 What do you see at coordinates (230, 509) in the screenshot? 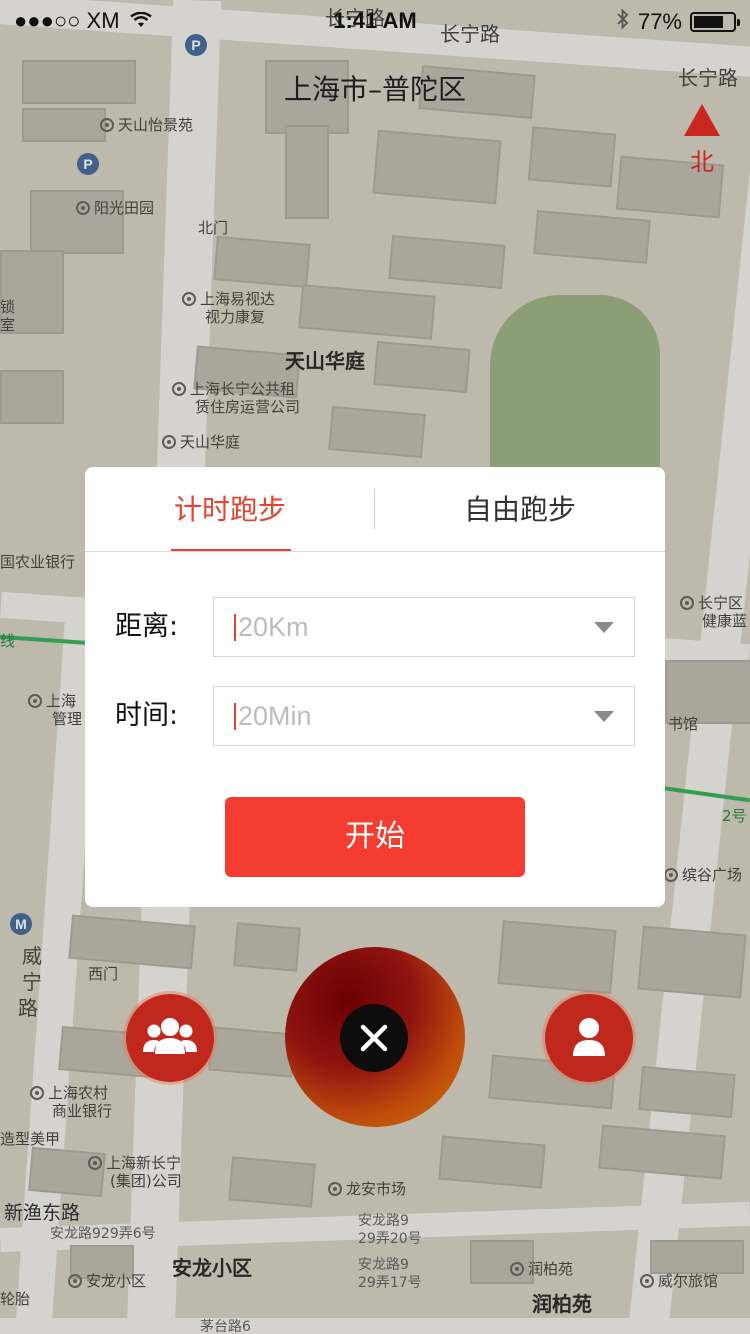
I see `tab-timed-run: 计时跑步` at bounding box center [230, 509].